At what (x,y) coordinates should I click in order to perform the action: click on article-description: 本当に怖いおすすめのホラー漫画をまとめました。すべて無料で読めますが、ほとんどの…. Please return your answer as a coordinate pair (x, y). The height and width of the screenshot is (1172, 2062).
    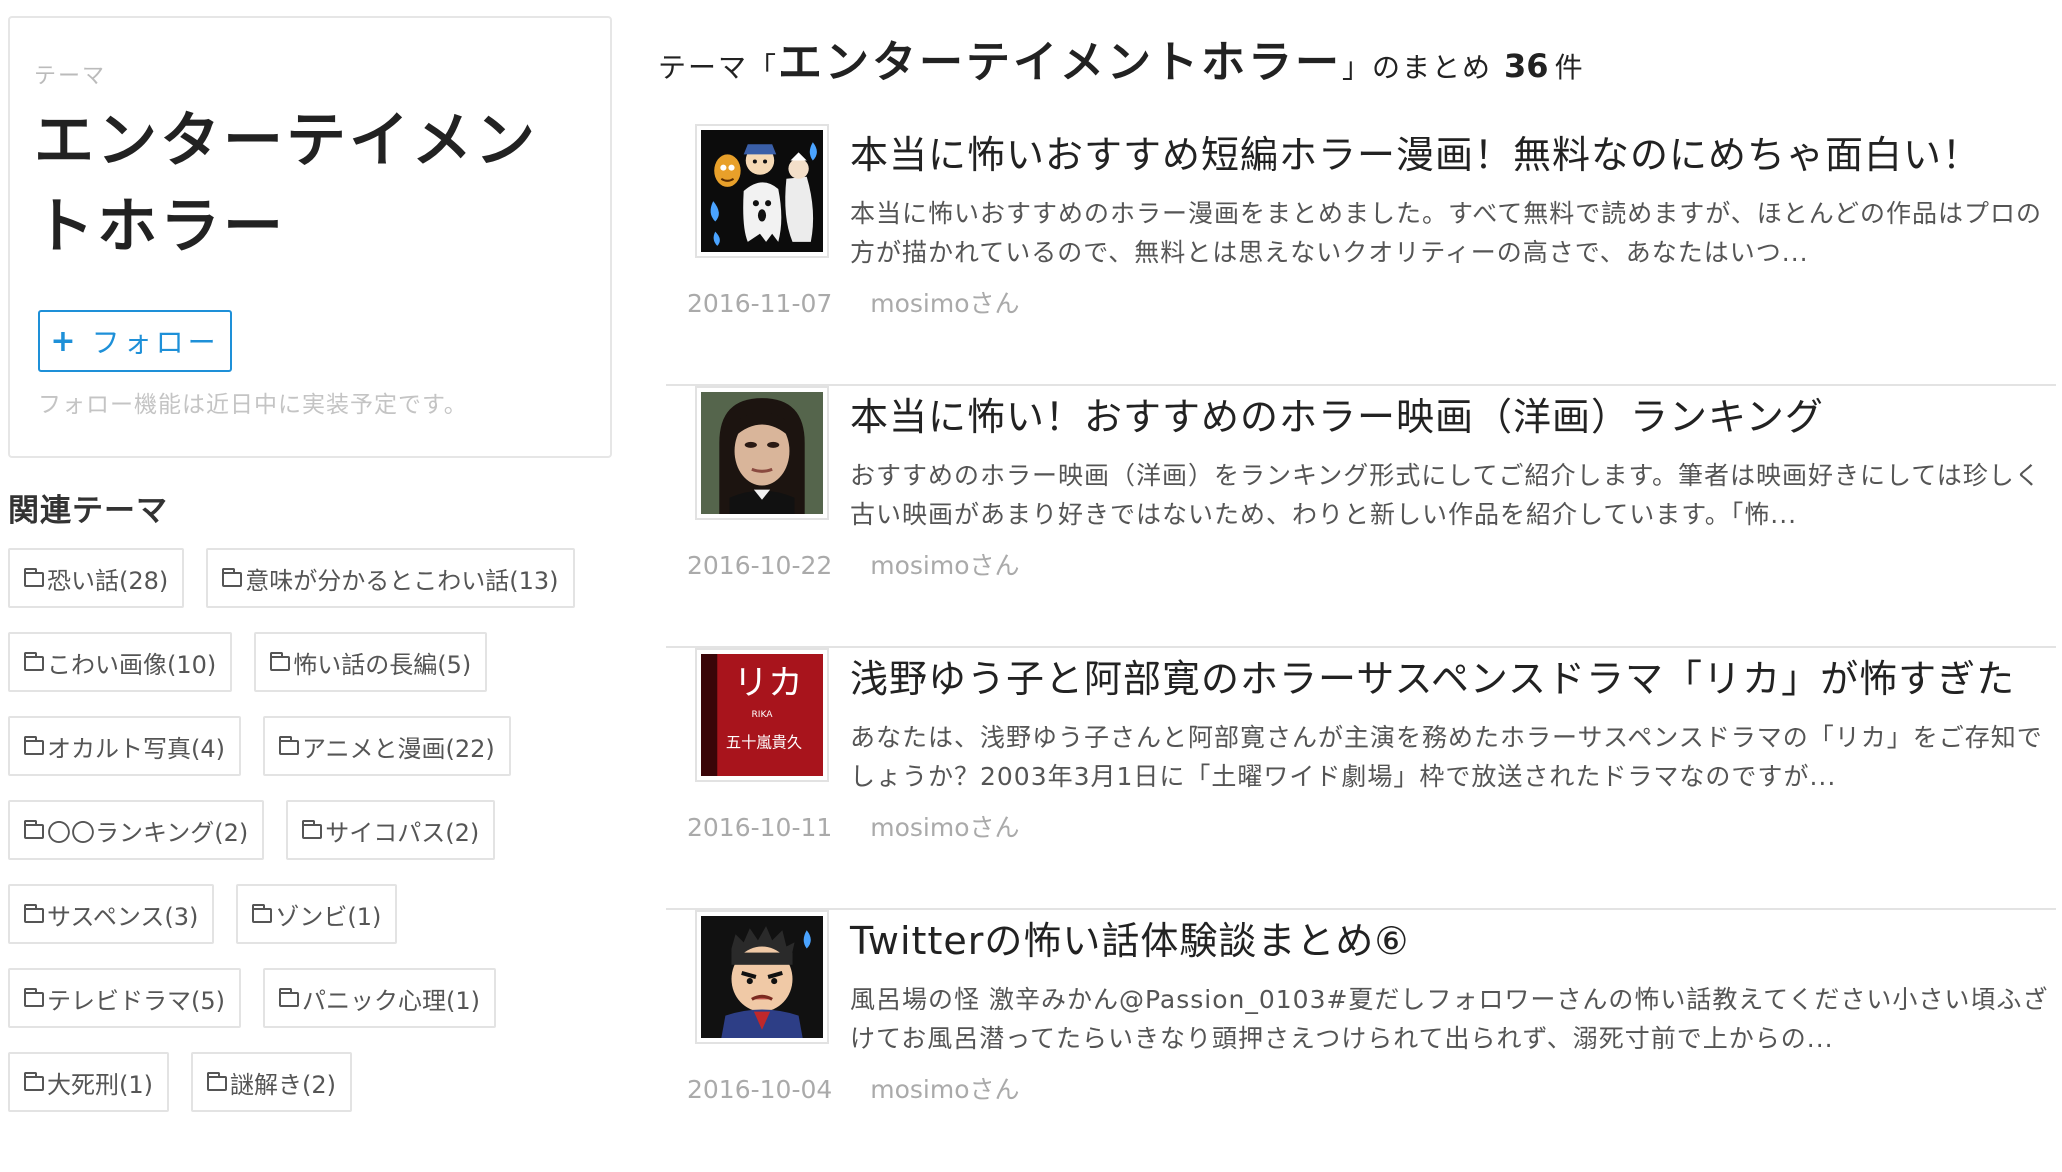
    Looking at the image, I should click on (1446, 233).